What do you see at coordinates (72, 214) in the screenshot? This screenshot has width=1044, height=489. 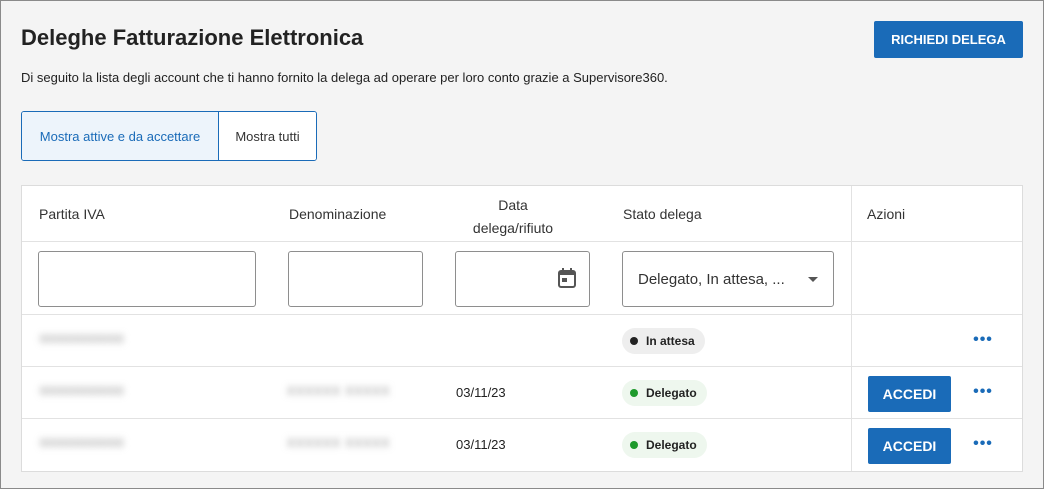 I see `column-header-piva: Partita IVA` at bounding box center [72, 214].